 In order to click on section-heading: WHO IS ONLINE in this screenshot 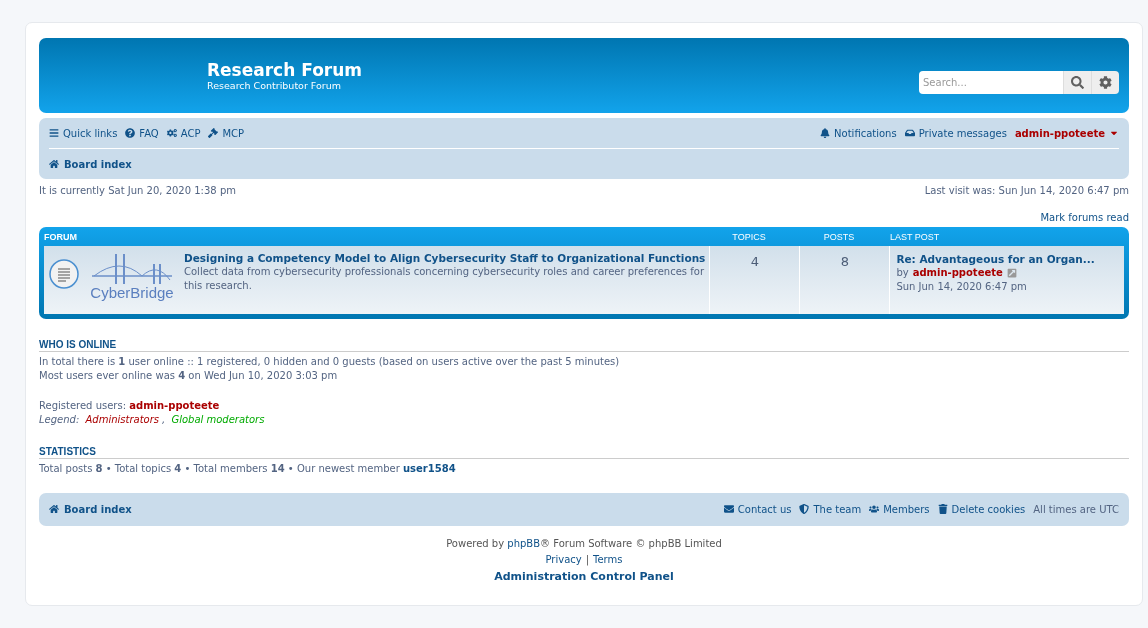, I will do `click(584, 345)`.